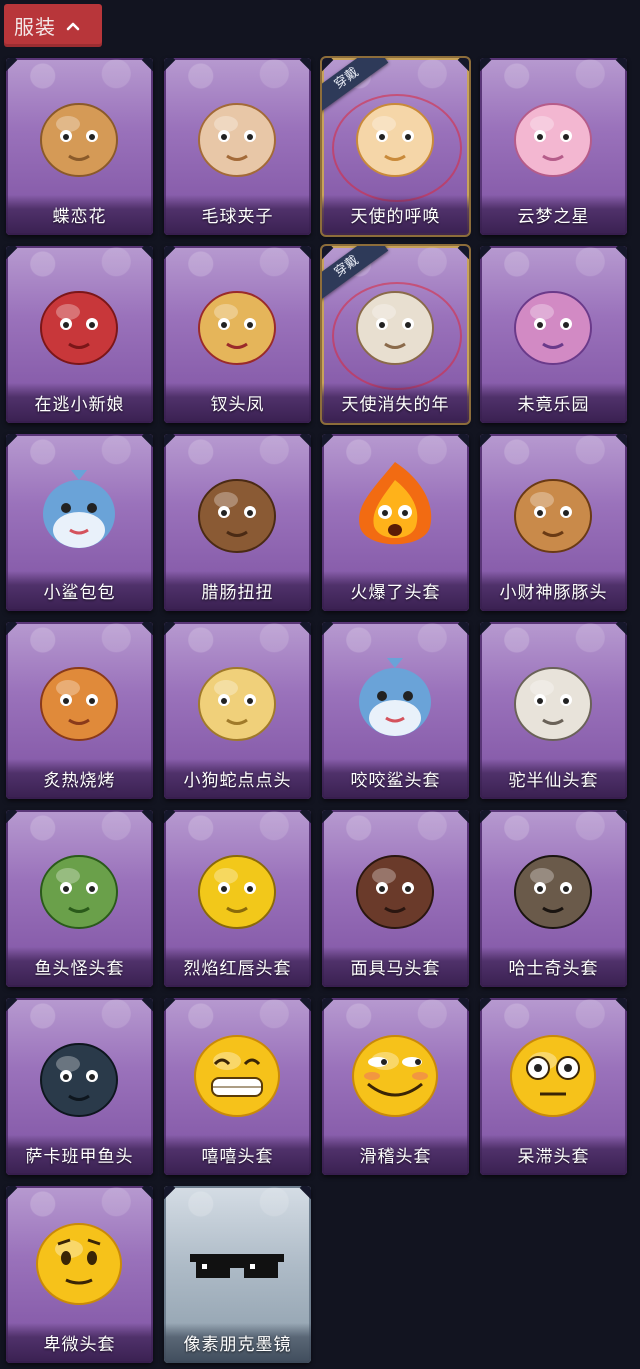 The image size is (640, 1369). I want to click on outfit-card: 云梦之星, so click(553, 146).